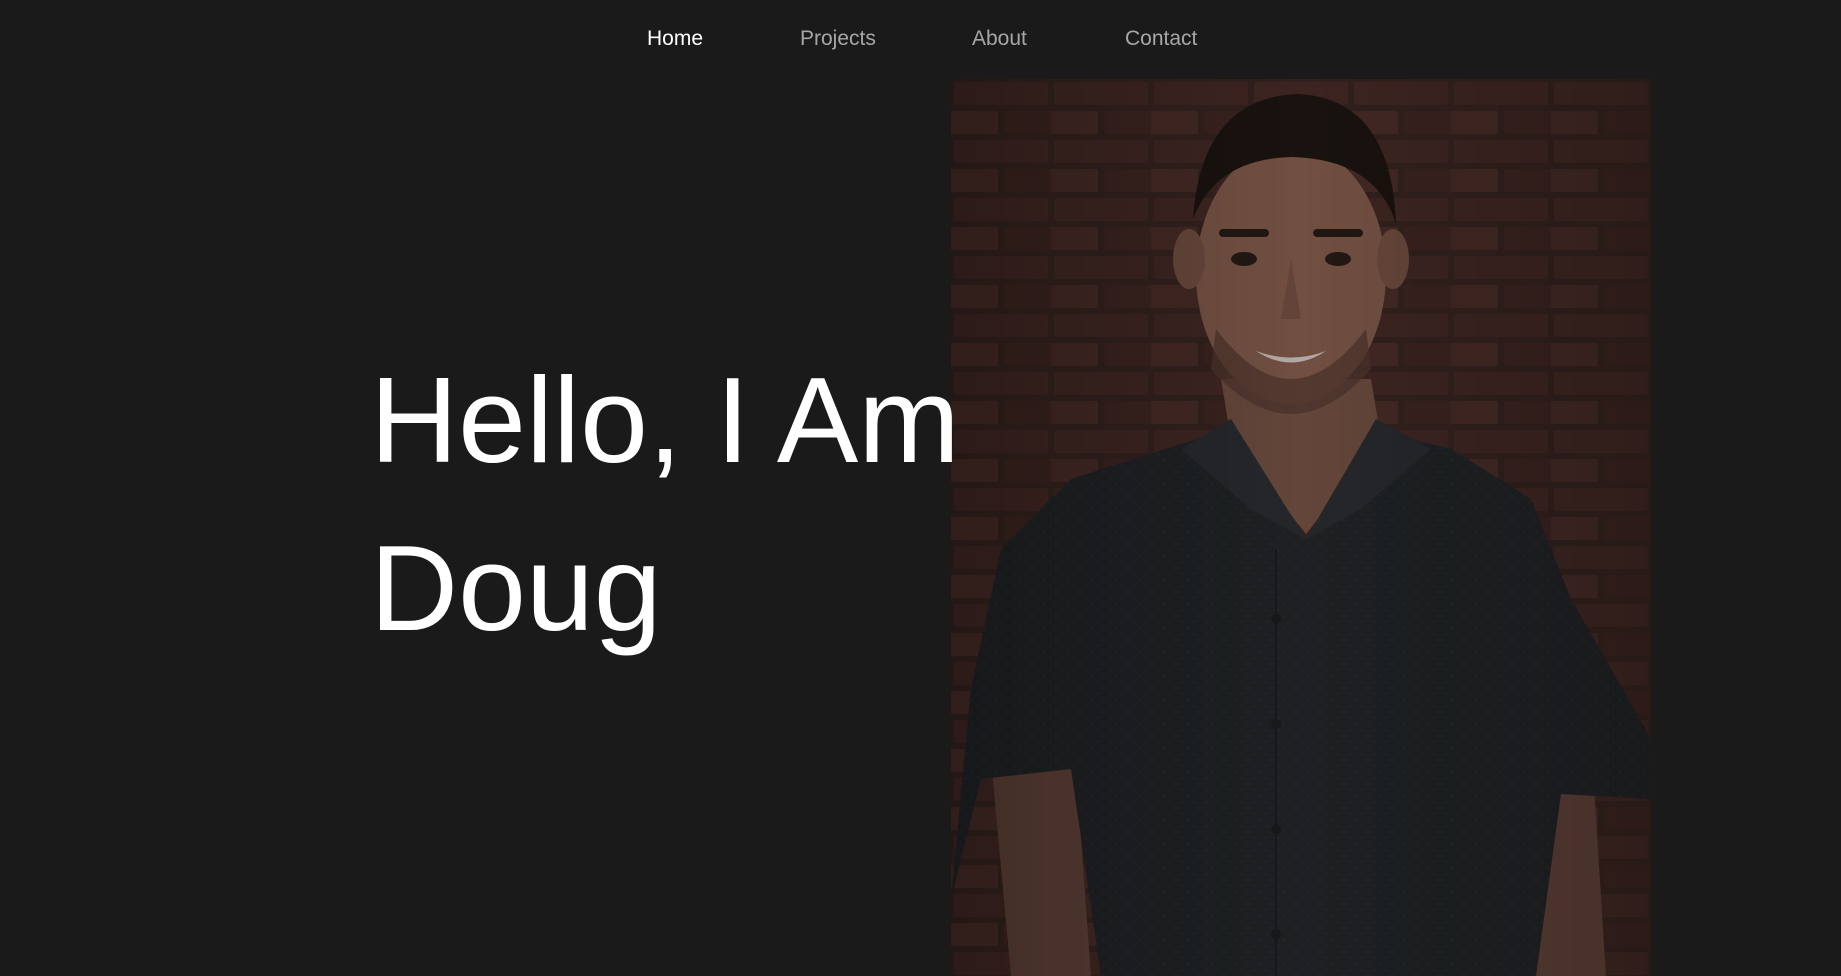 This screenshot has width=1841, height=976. What do you see at coordinates (516, 588) in the screenshot?
I see `hero-heading-line-2: Doug` at bounding box center [516, 588].